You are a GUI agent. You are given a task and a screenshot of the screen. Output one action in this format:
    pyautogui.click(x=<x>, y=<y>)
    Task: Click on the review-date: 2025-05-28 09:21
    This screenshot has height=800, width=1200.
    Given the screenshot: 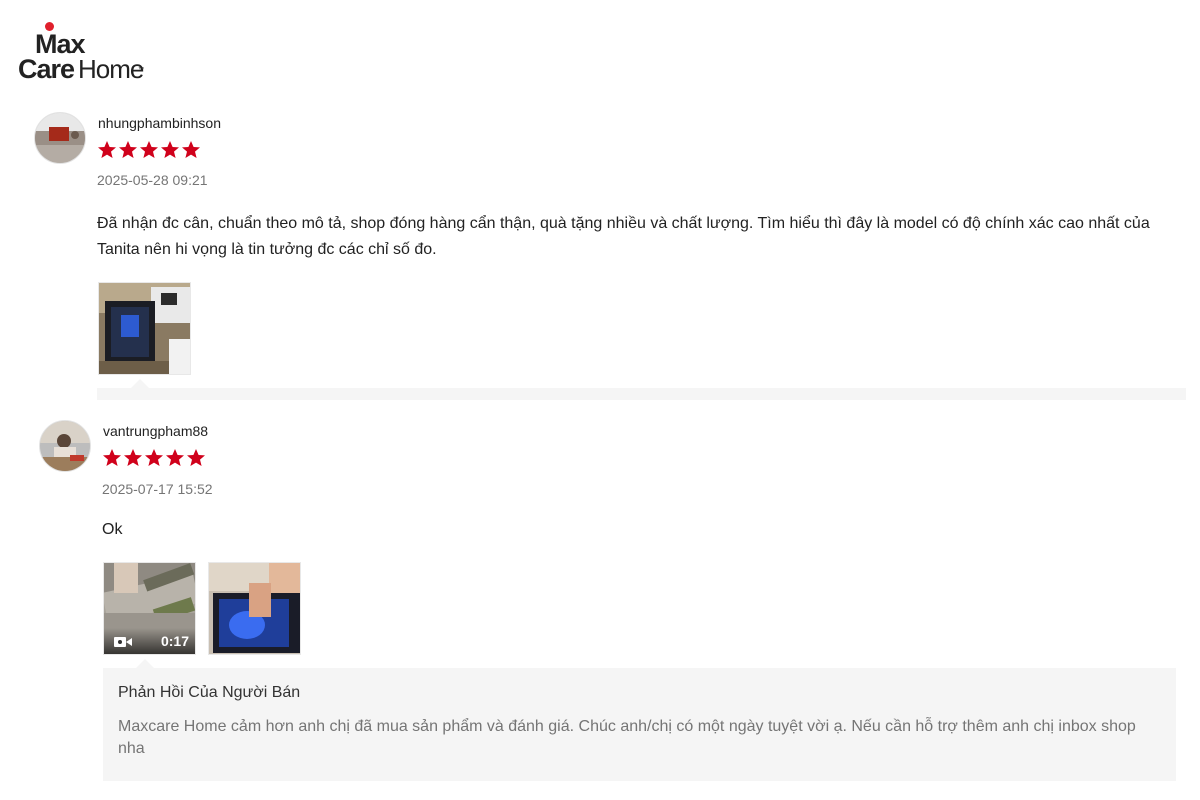 What is the action you would take?
    pyautogui.click(x=152, y=180)
    